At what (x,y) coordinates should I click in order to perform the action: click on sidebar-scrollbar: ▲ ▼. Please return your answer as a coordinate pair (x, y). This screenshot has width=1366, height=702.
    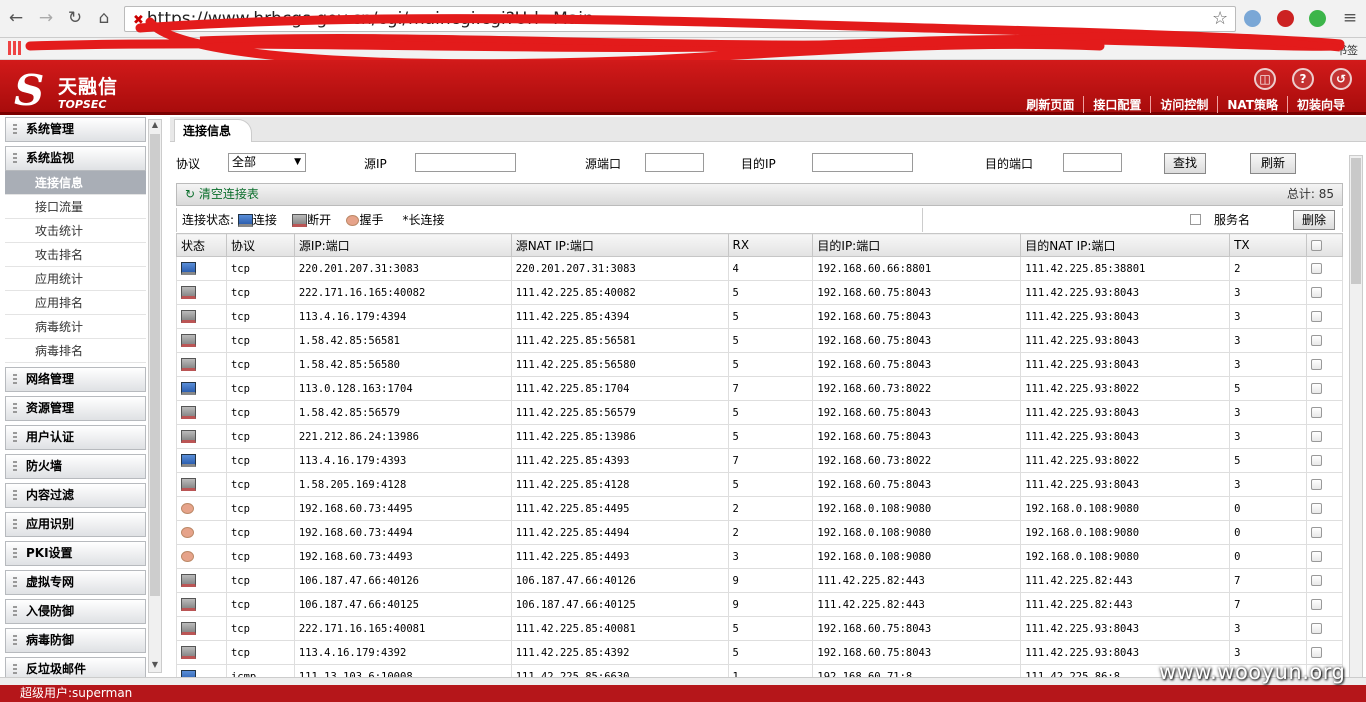
    Looking at the image, I should click on (155, 396).